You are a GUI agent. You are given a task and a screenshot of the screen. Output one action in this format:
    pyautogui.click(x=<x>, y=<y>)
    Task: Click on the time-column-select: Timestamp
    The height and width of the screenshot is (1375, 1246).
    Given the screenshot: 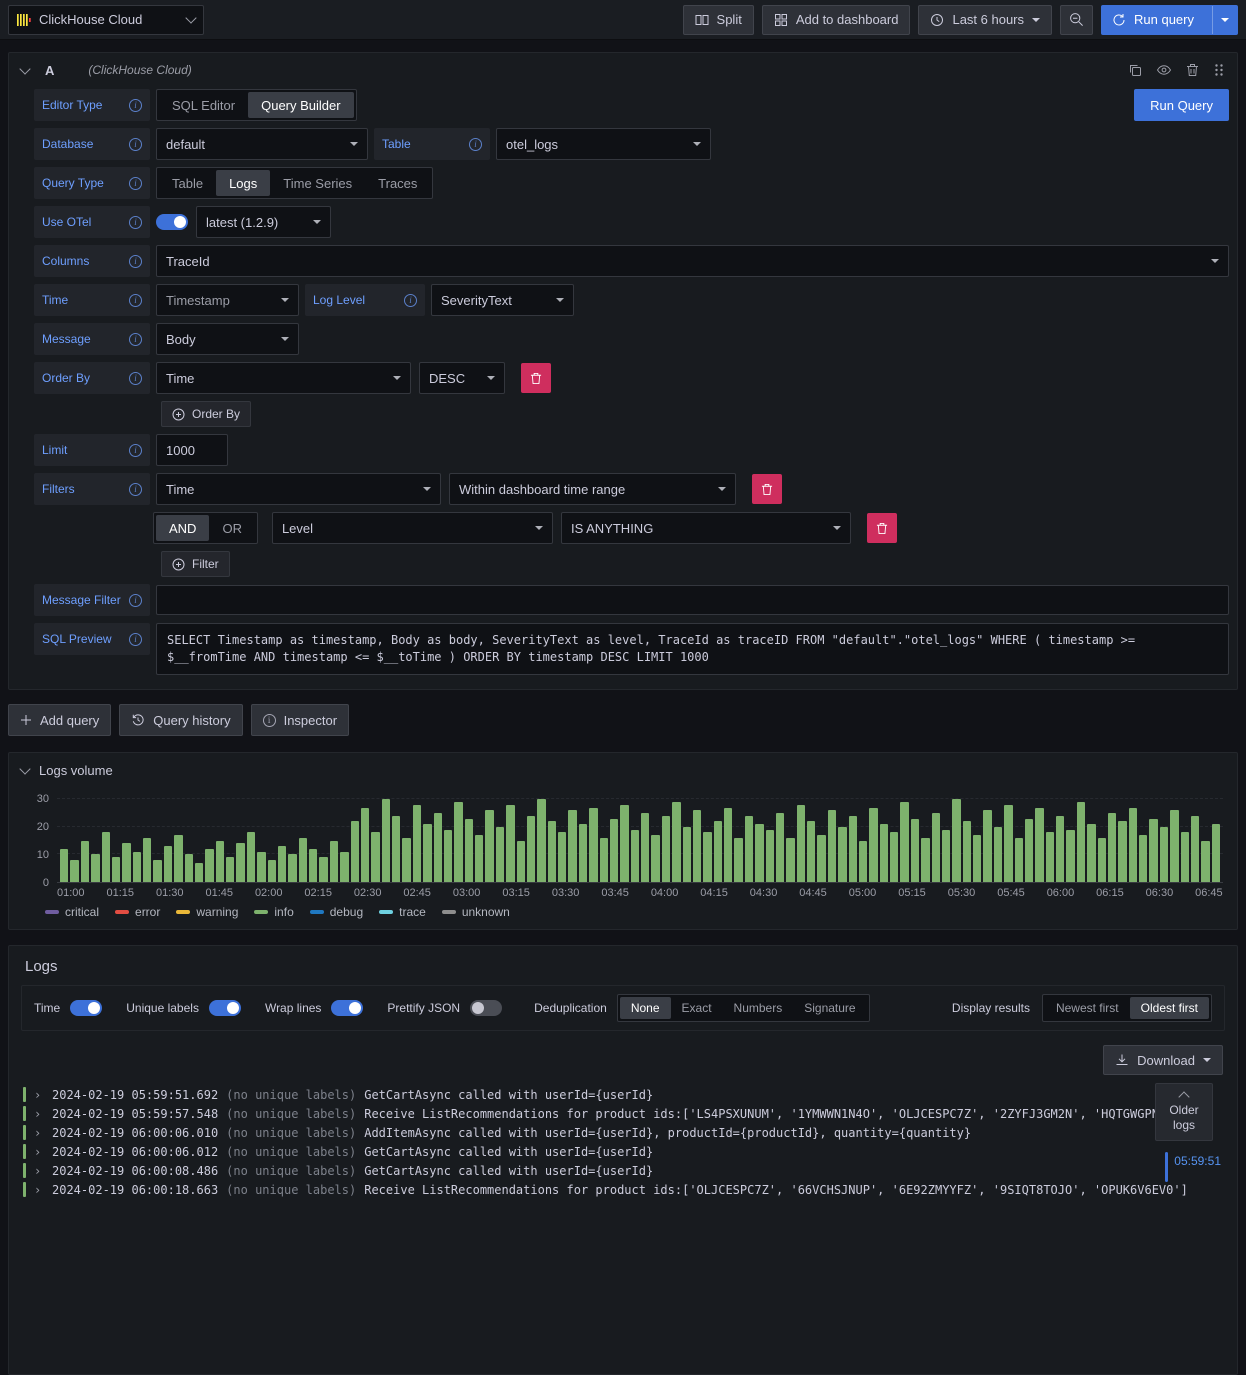 What is the action you would take?
    pyautogui.click(x=227, y=300)
    